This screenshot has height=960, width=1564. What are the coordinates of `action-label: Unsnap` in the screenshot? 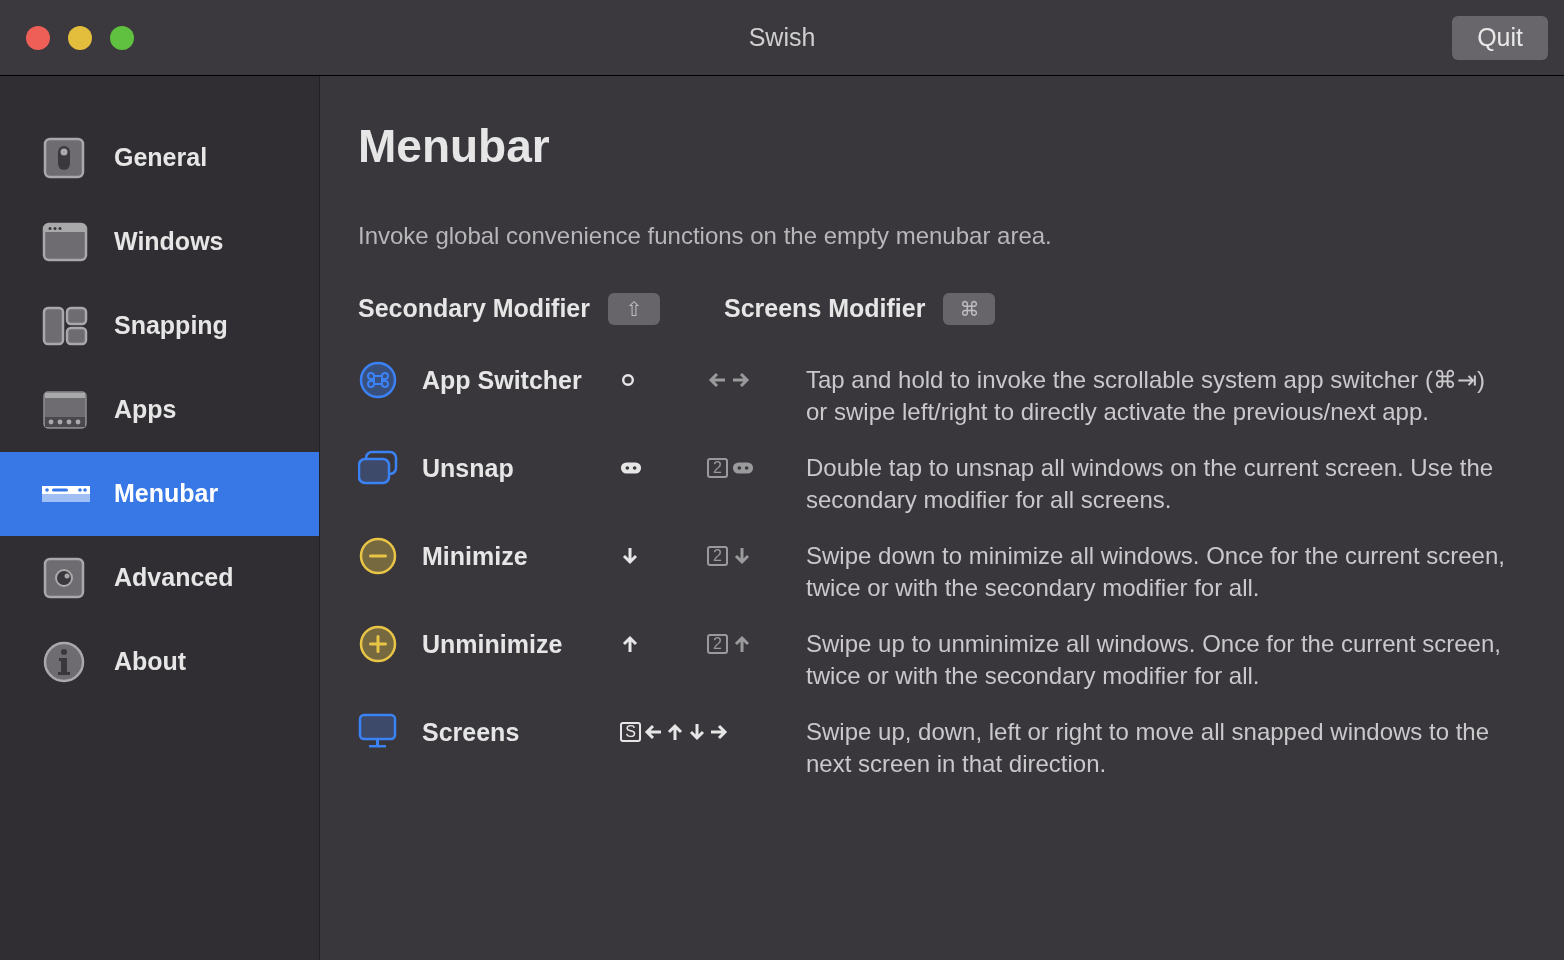 It's located at (468, 468).